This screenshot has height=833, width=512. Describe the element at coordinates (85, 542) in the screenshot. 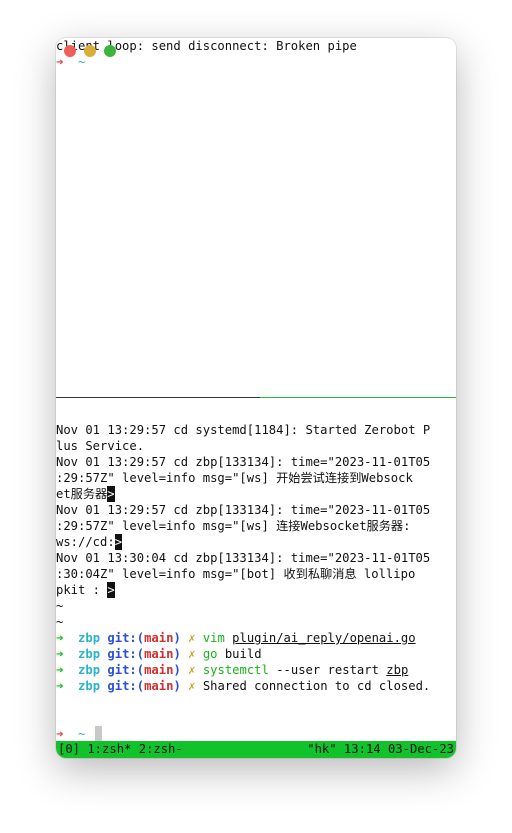

I see `log-line-text: ws://cd:` at that location.